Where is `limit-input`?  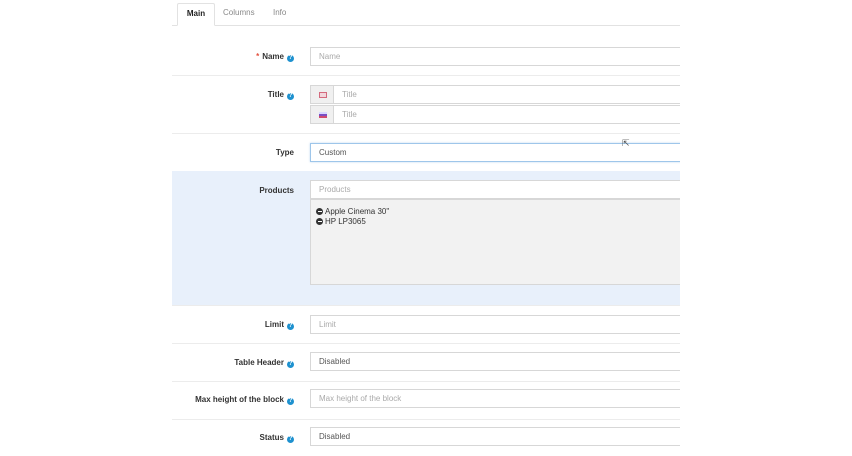
limit-input is located at coordinates (495, 324).